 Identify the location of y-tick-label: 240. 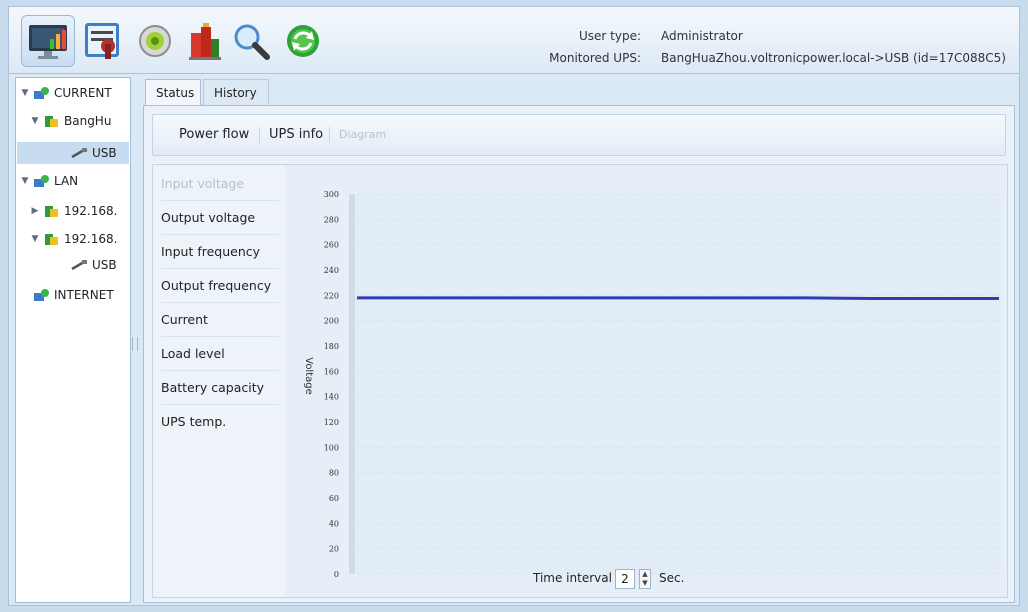
(331, 270).